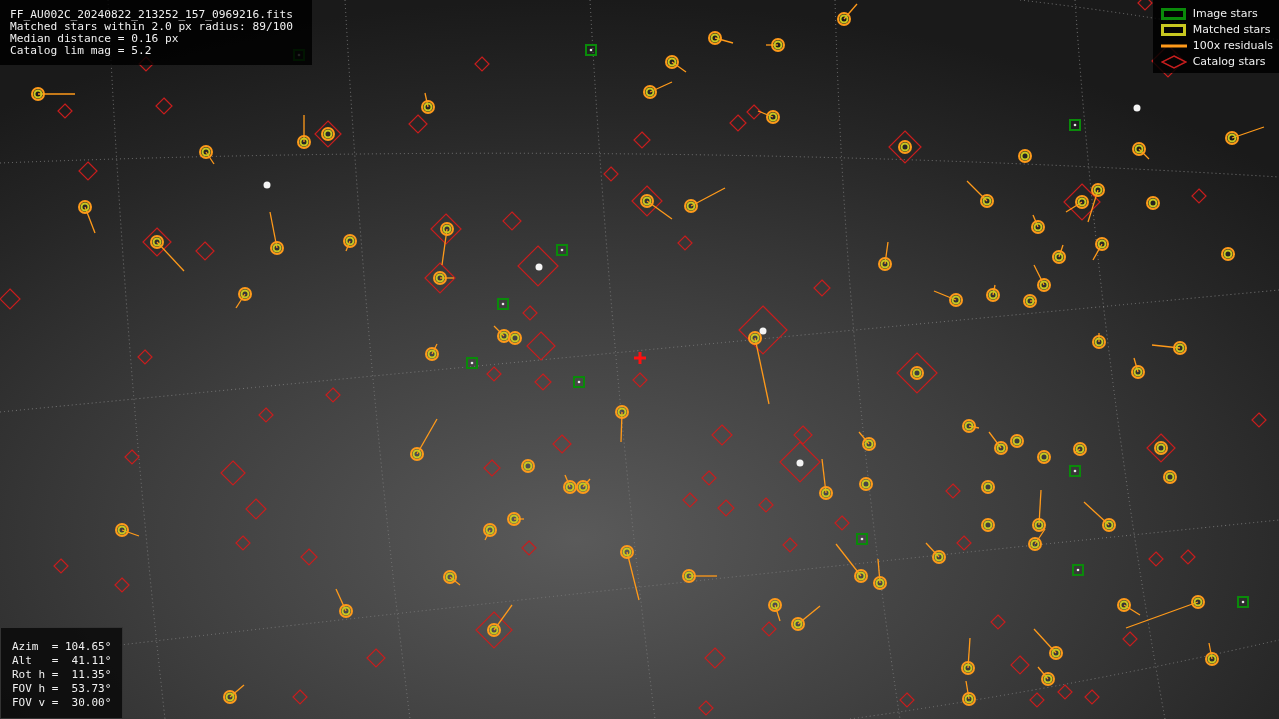  What do you see at coordinates (1225, 13) in the screenshot?
I see `legend-label: Image stars` at bounding box center [1225, 13].